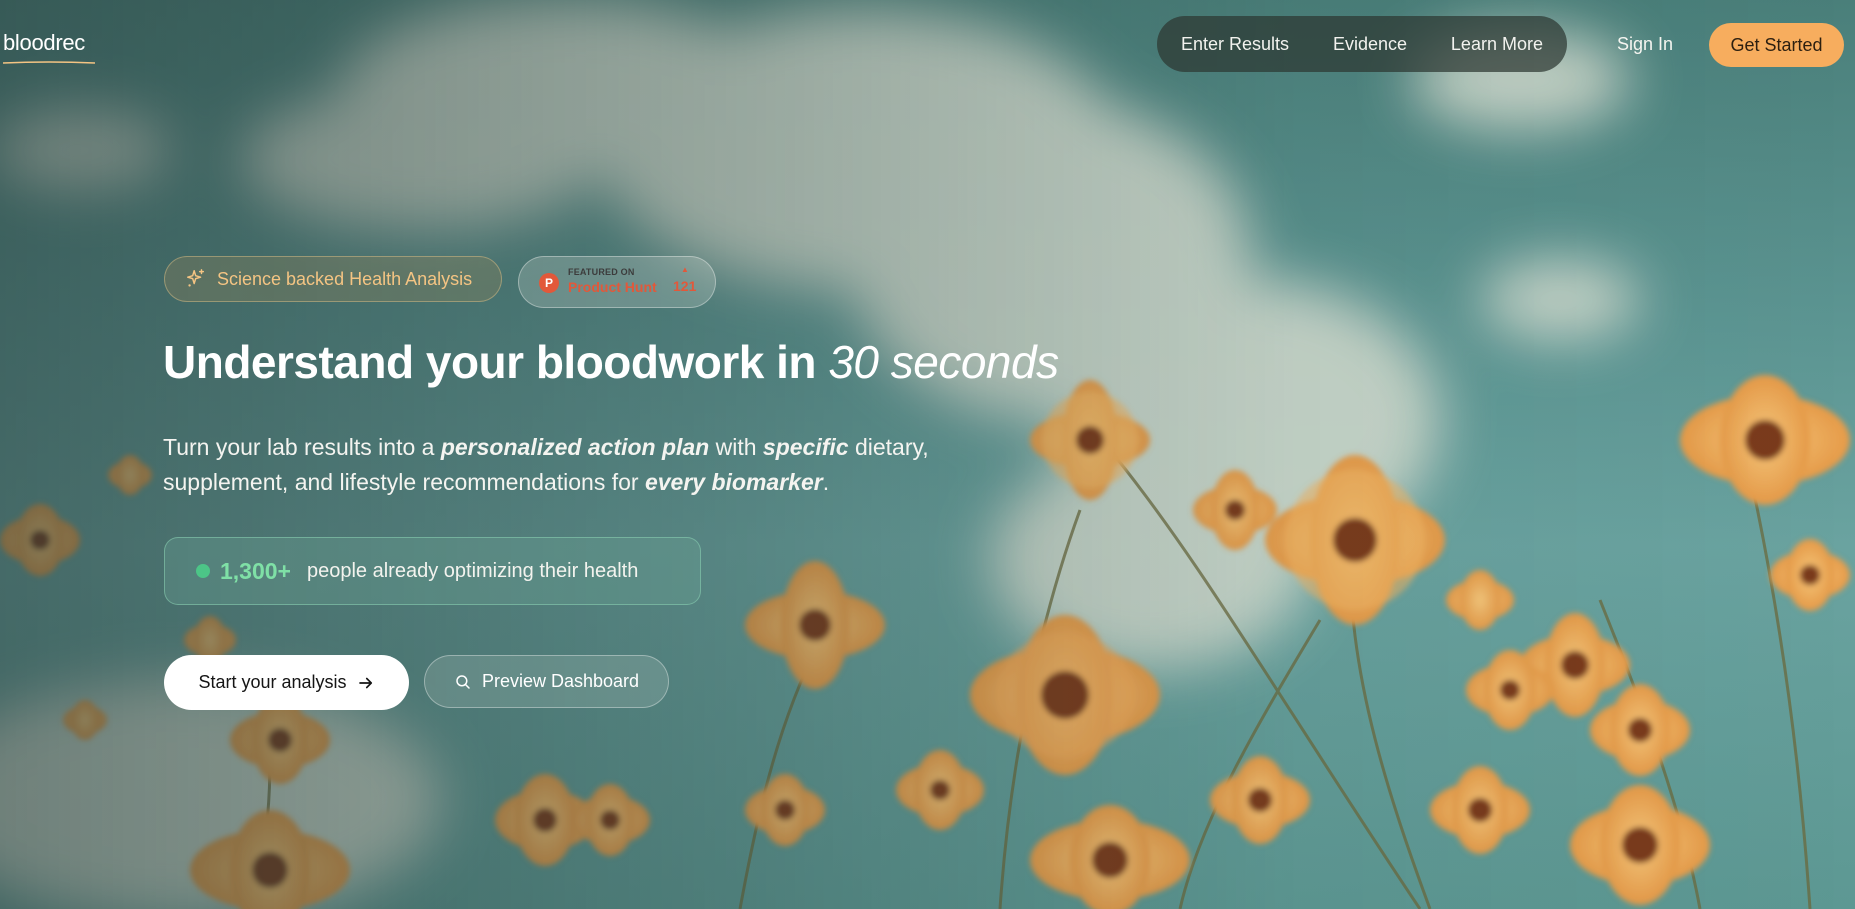  What do you see at coordinates (49, 62) in the screenshot?
I see `logo-underline` at bounding box center [49, 62].